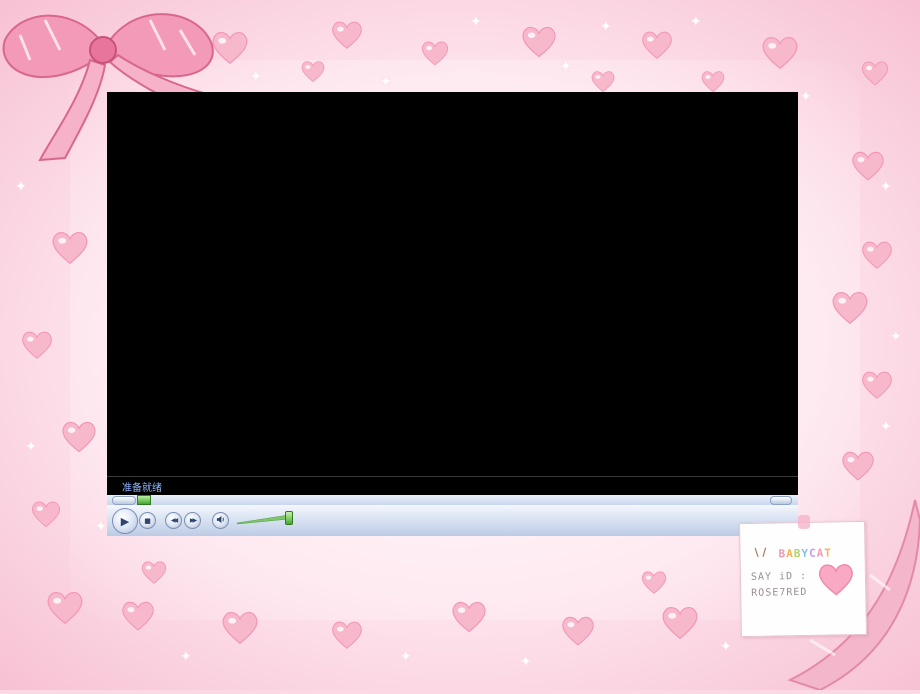  I want to click on cat-ears-icon: \ /, so click(760, 552).